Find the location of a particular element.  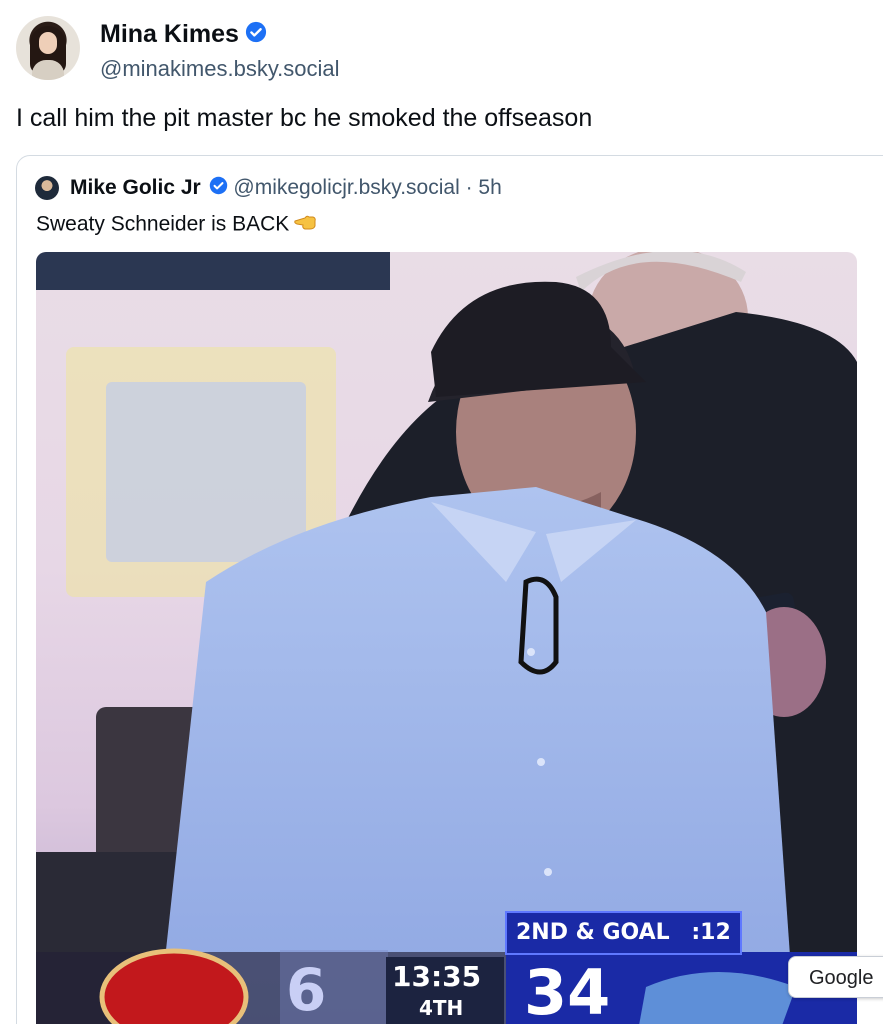

away-score: 6 is located at coordinates (306, 990).